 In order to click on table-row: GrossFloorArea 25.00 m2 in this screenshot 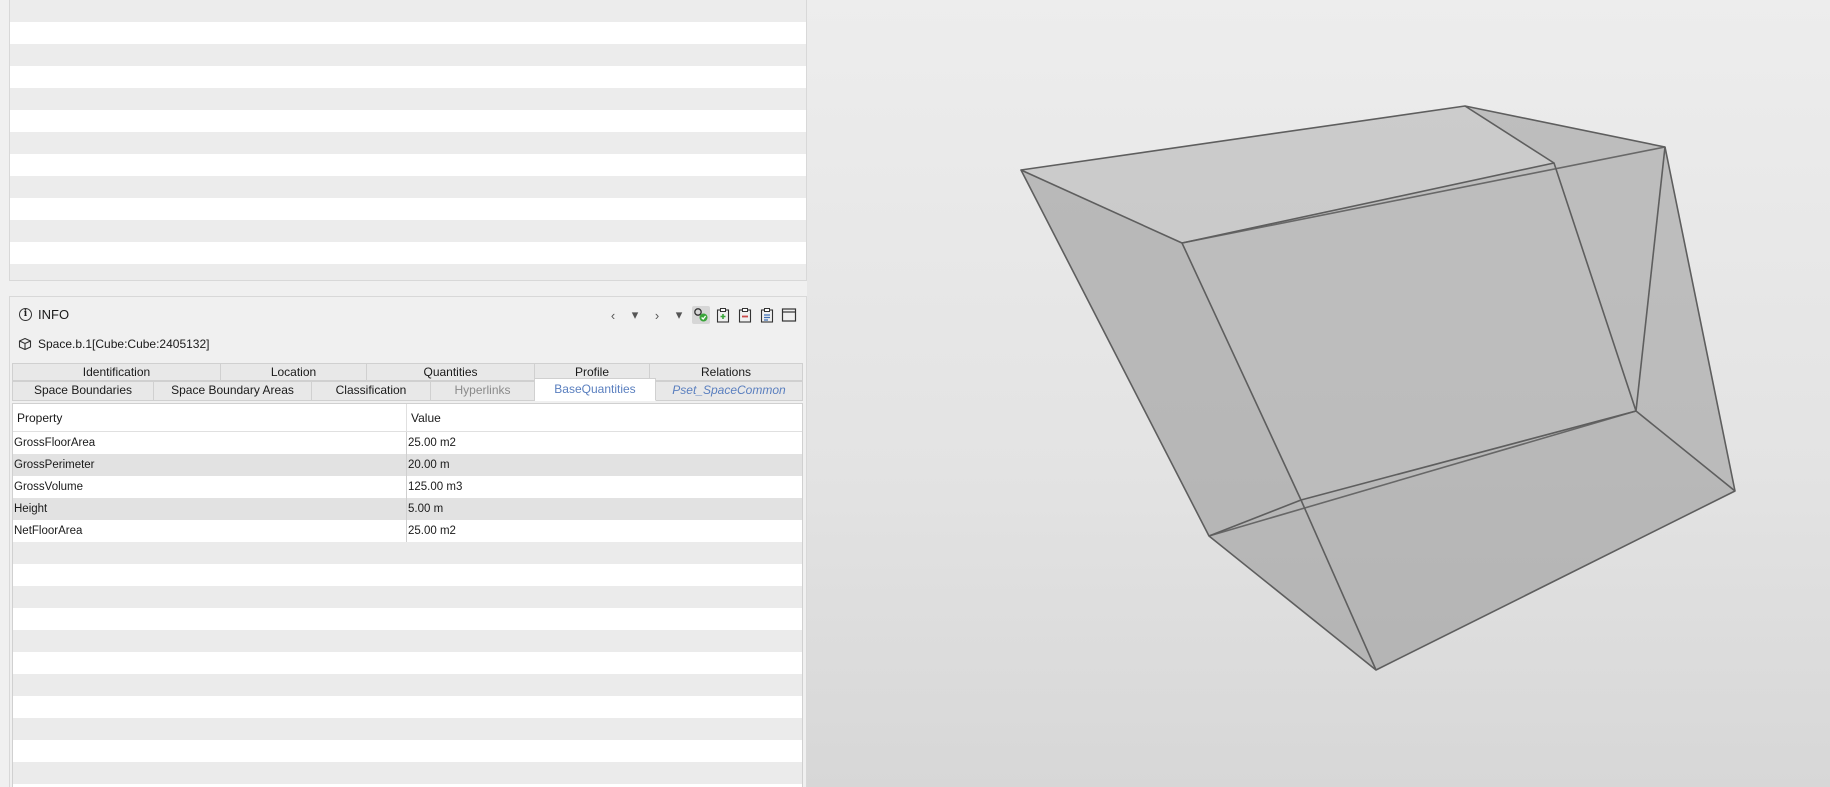, I will do `click(407, 443)`.